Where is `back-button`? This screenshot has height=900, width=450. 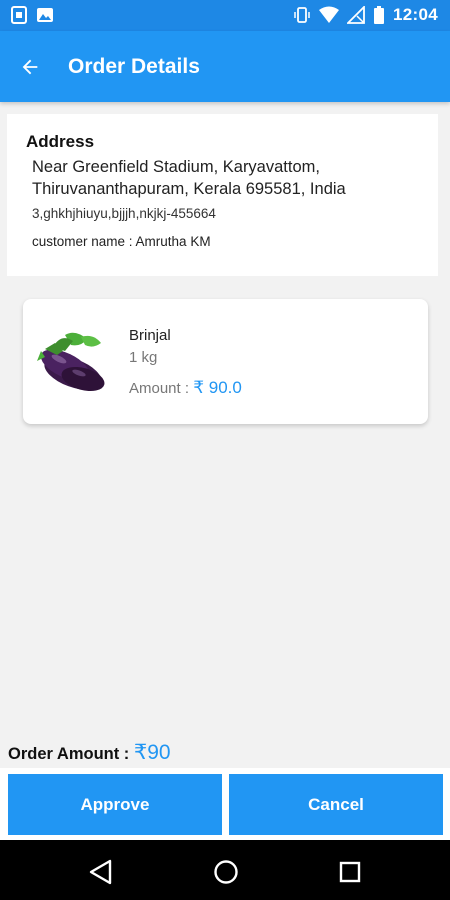 back-button is located at coordinates (30, 67).